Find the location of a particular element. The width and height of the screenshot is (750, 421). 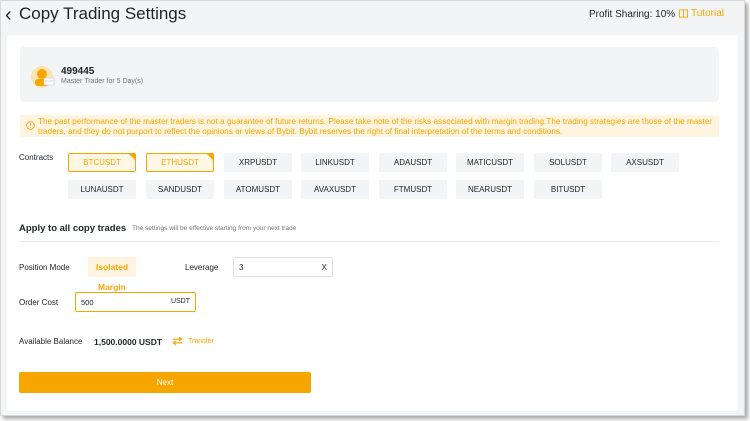

contract-chip-solusdt: SOLUSDT is located at coordinates (568, 162).